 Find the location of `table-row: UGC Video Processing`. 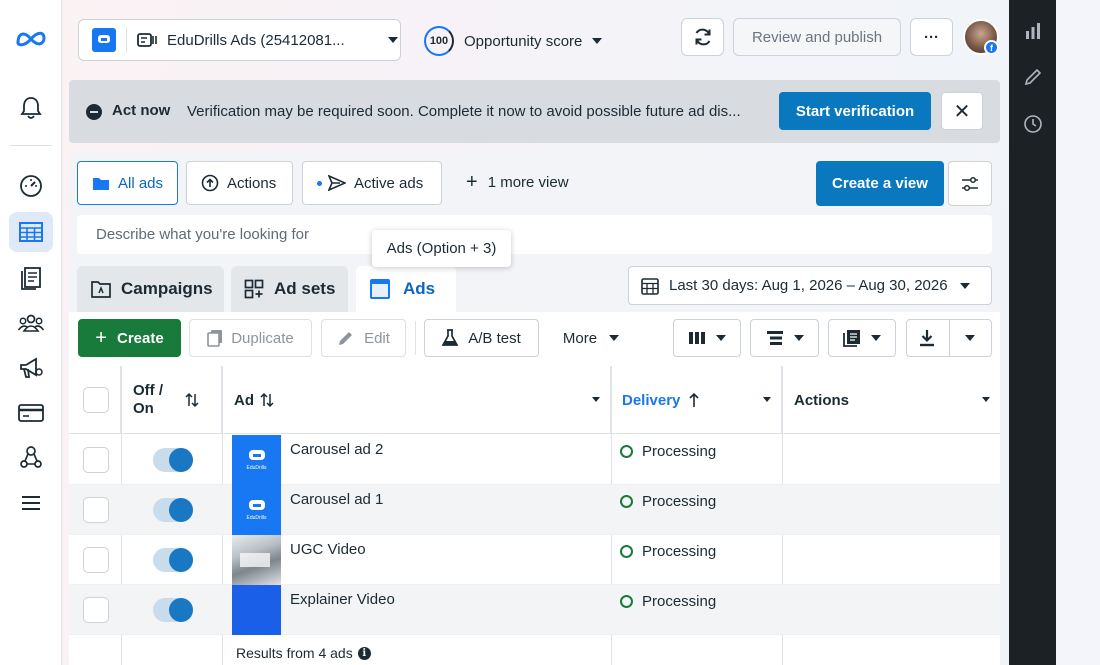

table-row: UGC Video Processing is located at coordinates (534, 560).